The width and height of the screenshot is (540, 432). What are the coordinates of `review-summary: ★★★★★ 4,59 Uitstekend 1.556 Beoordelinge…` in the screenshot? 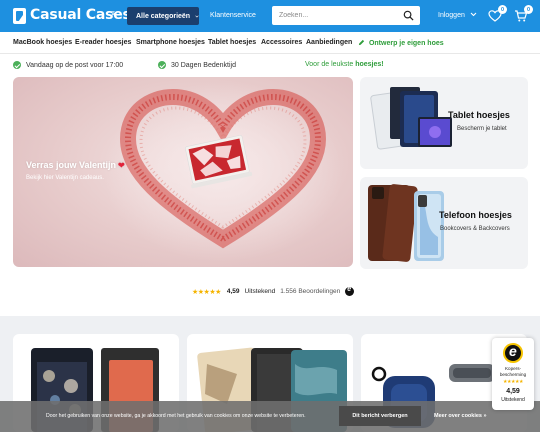 It's located at (273, 291).